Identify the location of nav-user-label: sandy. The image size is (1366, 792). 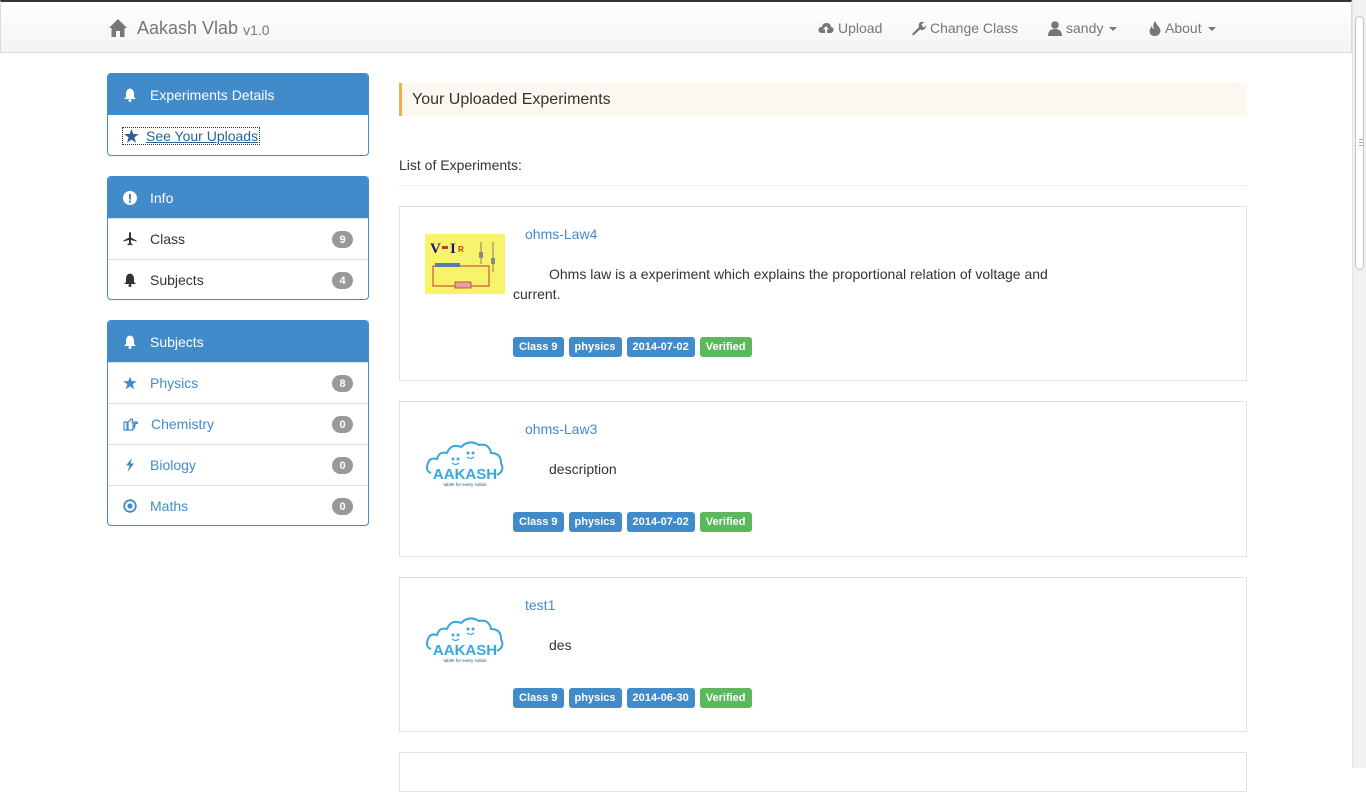
(1085, 28).